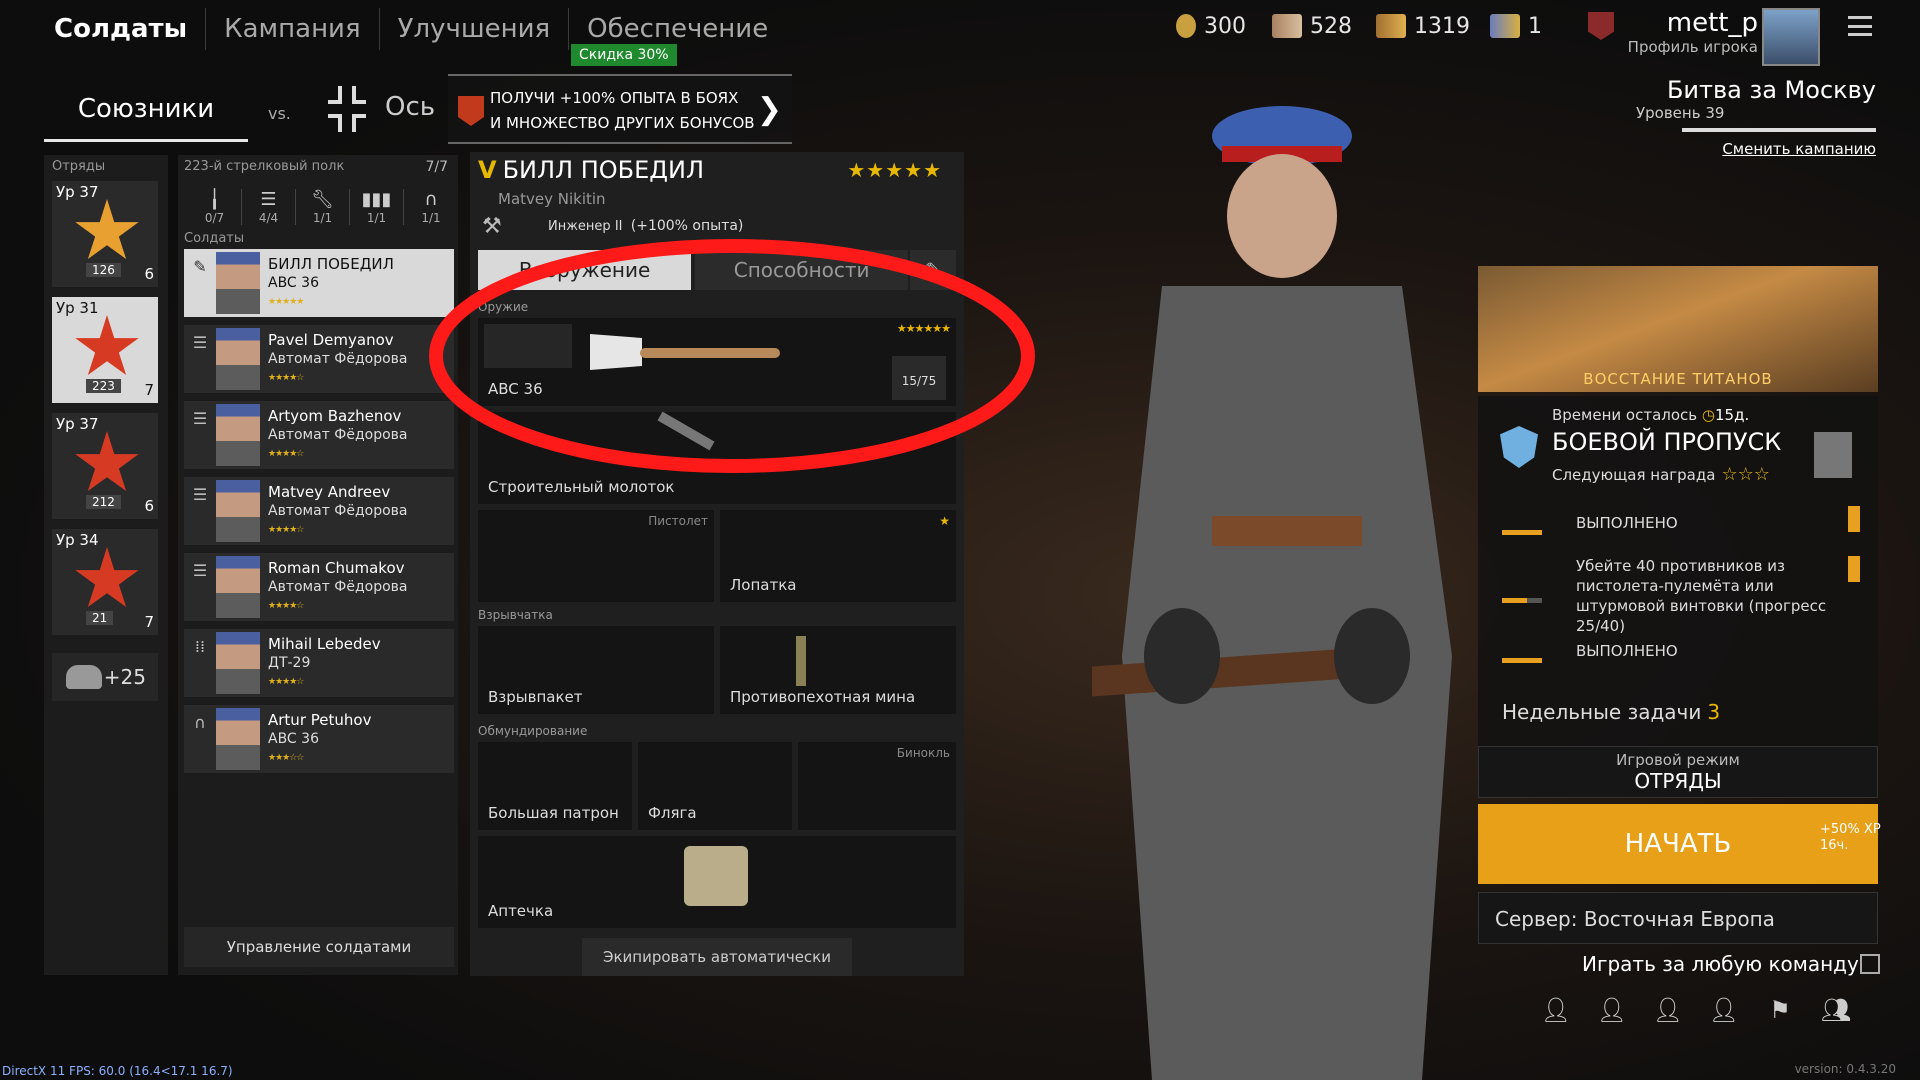  I want to click on axis-icon, so click(347, 109).